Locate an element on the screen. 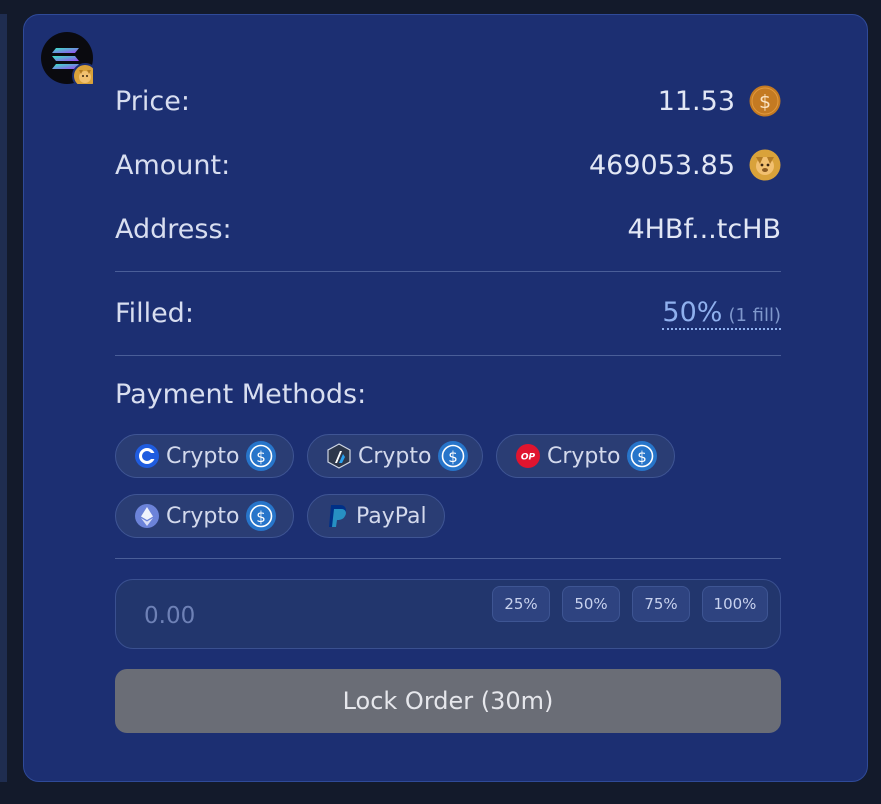 The height and width of the screenshot is (804, 881). lock-order-button: Lock Order (30m) is located at coordinates (448, 701).